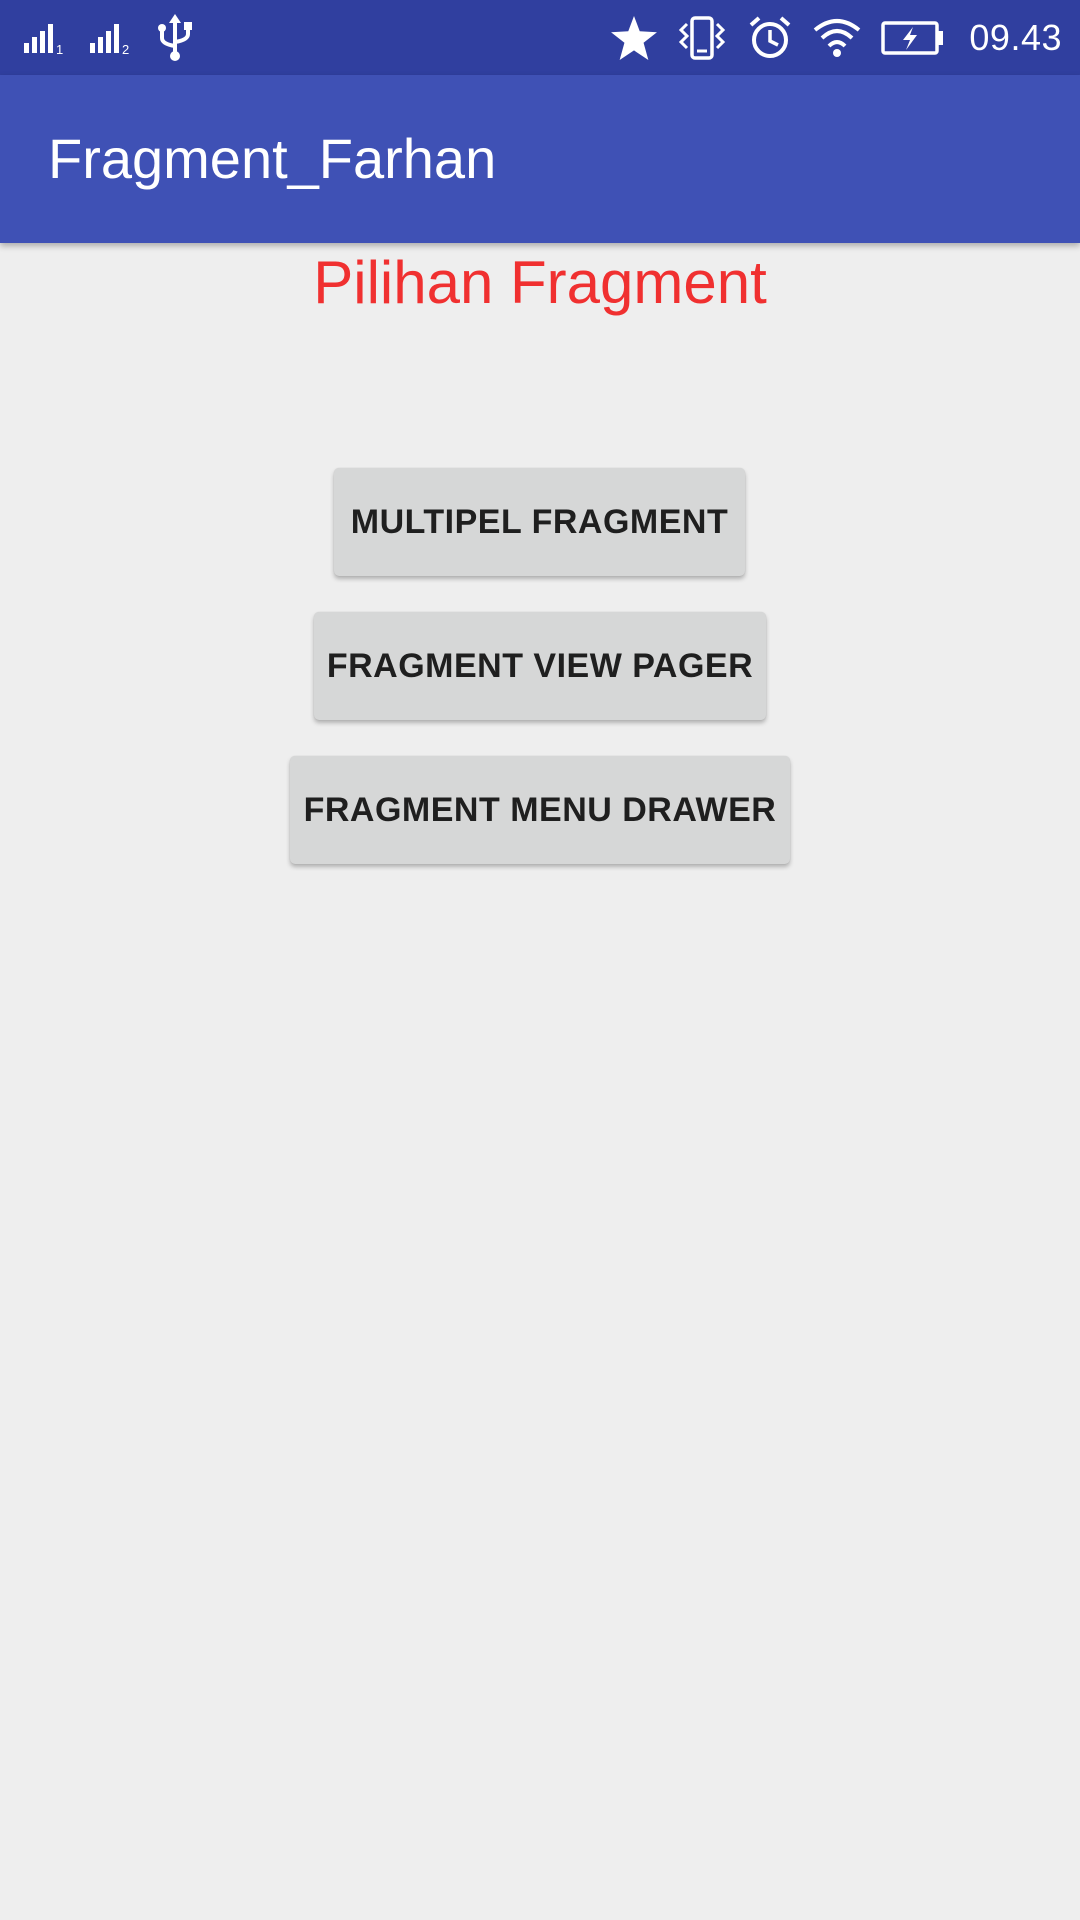  What do you see at coordinates (540, 666) in the screenshot?
I see `fragment-view-pager-button: FRAGMENT VIEW PAGER` at bounding box center [540, 666].